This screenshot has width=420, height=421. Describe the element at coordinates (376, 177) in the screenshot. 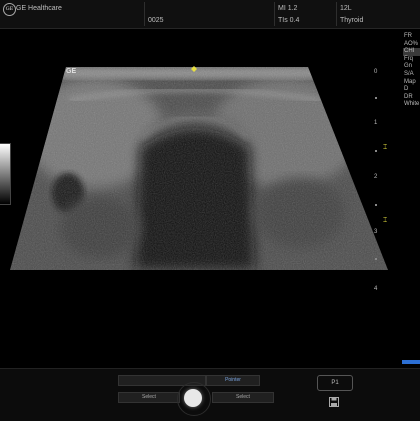

I see `depth-label: 2` at that location.